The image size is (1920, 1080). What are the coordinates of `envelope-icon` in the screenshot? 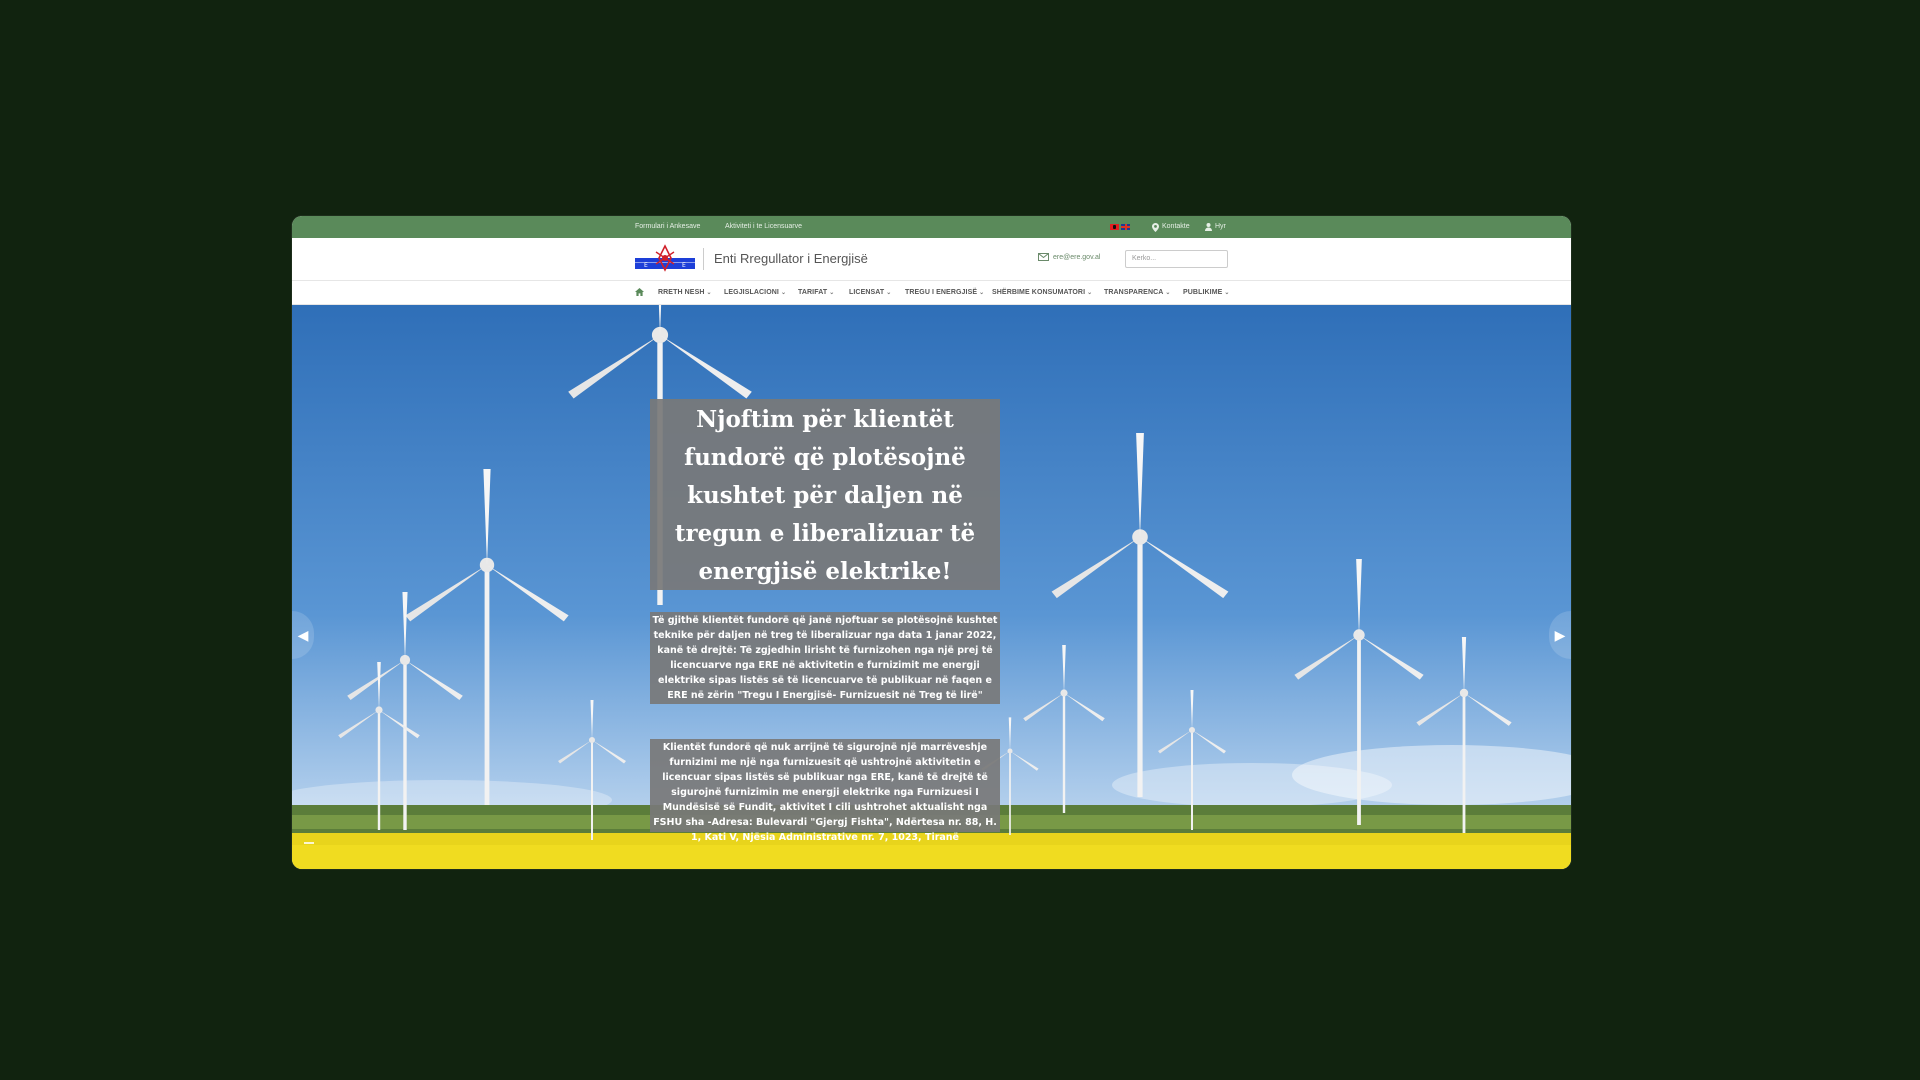 It's located at (1043, 257).